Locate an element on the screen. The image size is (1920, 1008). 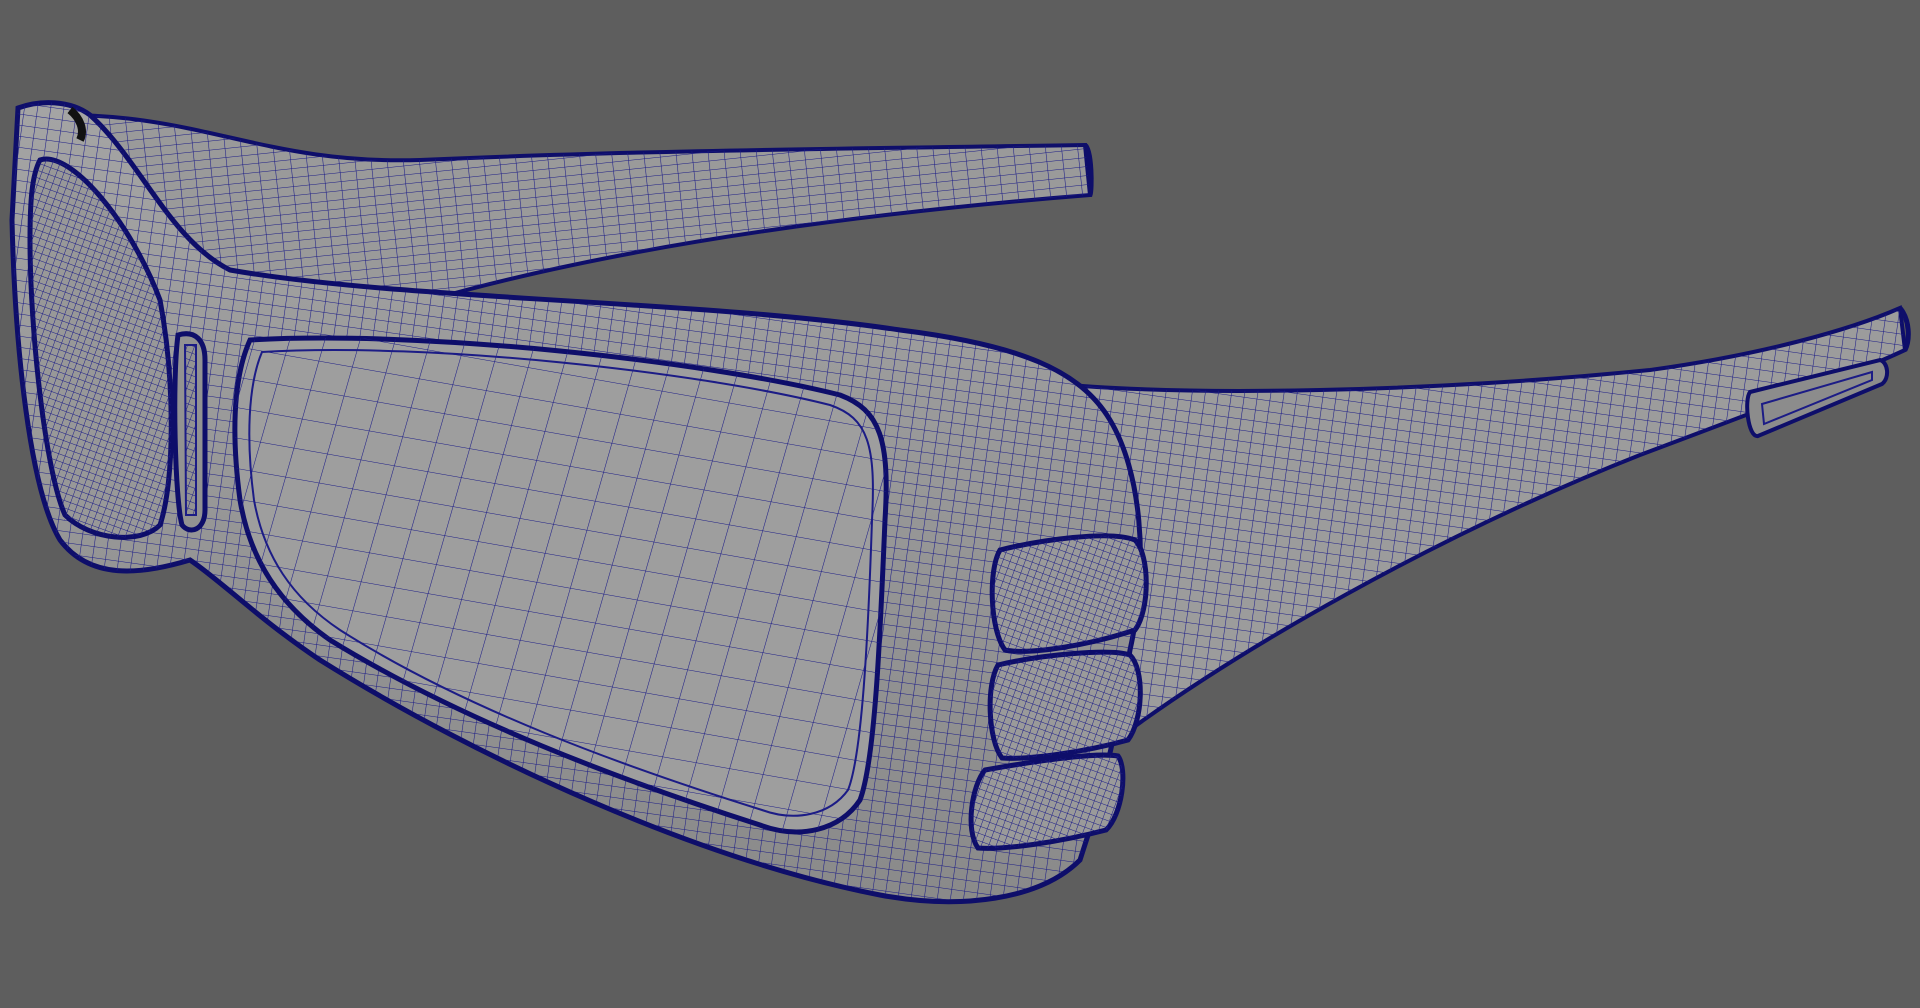
nose-bridge is located at coordinates (190, 432).